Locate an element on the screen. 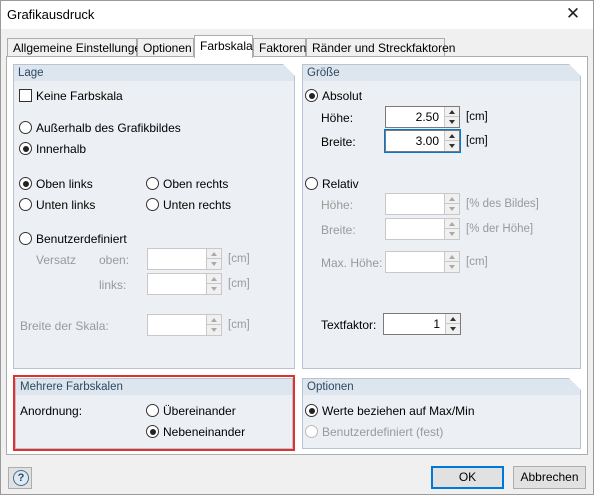  versatz-links-label: links: is located at coordinates (113, 285).